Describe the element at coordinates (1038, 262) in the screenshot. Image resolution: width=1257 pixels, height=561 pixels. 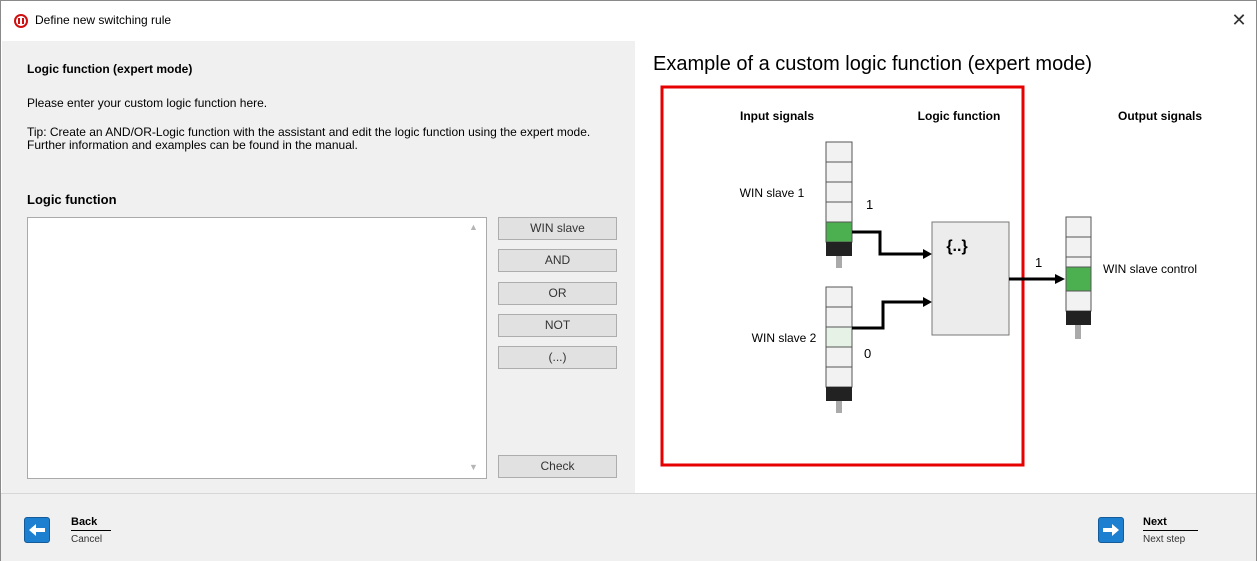
I see `output-value: 1` at that location.